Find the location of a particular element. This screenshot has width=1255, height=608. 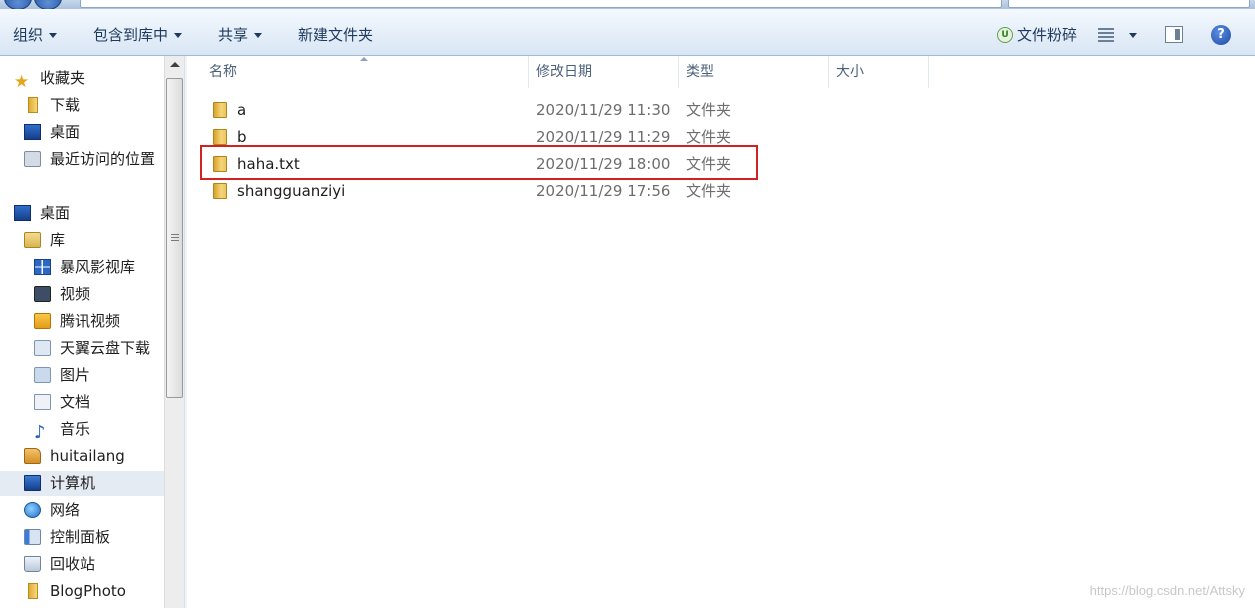

user-folder-icon is located at coordinates (32, 456).